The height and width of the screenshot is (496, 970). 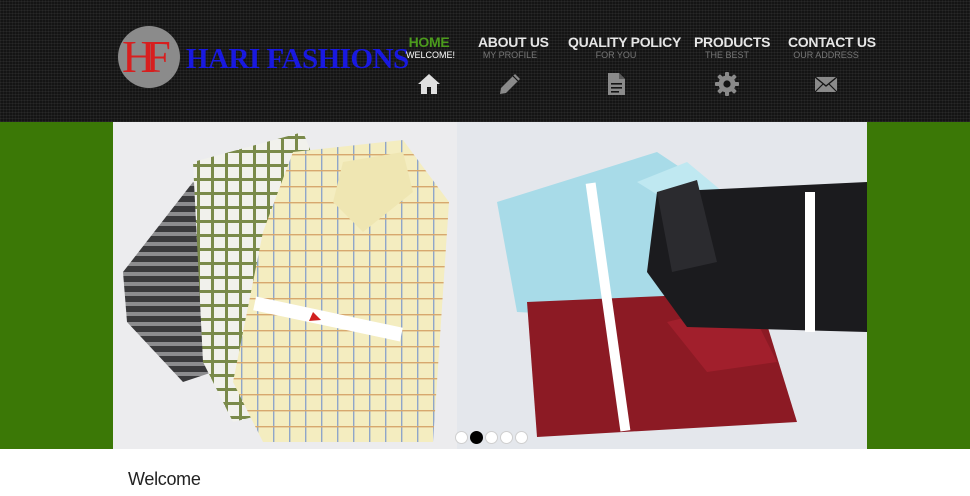 I want to click on site-logo: HF HARI FASHIONS, so click(x=262, y=59).